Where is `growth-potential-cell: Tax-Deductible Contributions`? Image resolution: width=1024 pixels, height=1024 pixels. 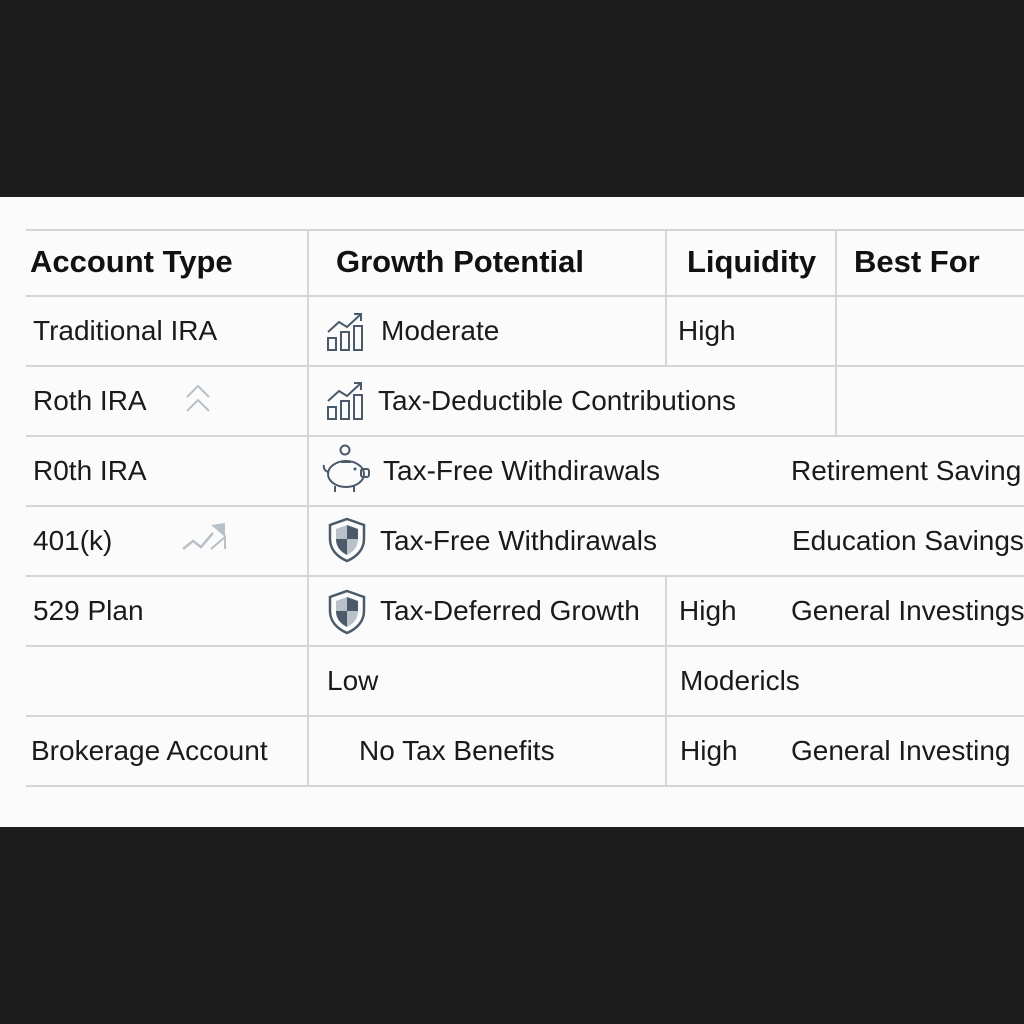 growth-potential-cell: Tax-Deductible Contributions is located at coordinates (557, 400).